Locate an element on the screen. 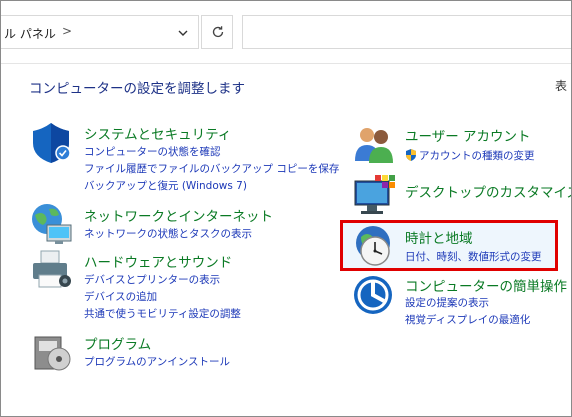  category-ease-of-access: コンピューターの簡単操作 設定の提案の表示 視覚ディスプレイの最適化 is located at coordinates (459, 303).